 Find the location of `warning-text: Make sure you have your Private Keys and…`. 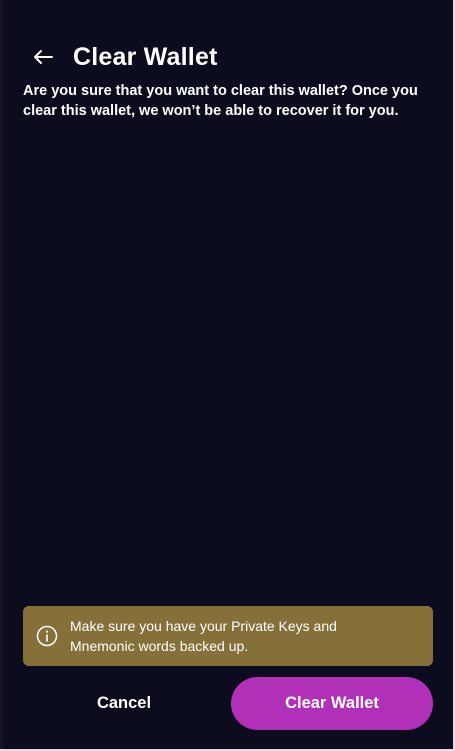

warning-text: Make sure you have your Private Keys and… is located at coordinates (203, 636).